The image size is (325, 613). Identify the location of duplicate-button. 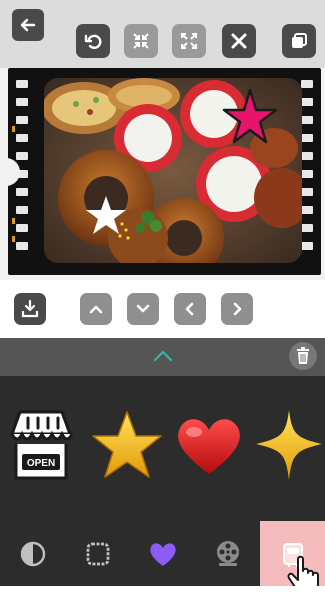
(299, 41).